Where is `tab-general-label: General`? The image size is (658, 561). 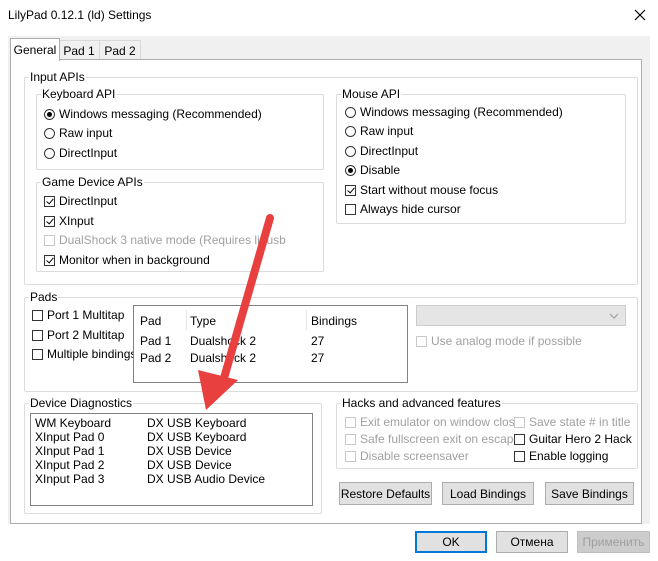
tab-general-label: General is located at coordinates (35, 50).